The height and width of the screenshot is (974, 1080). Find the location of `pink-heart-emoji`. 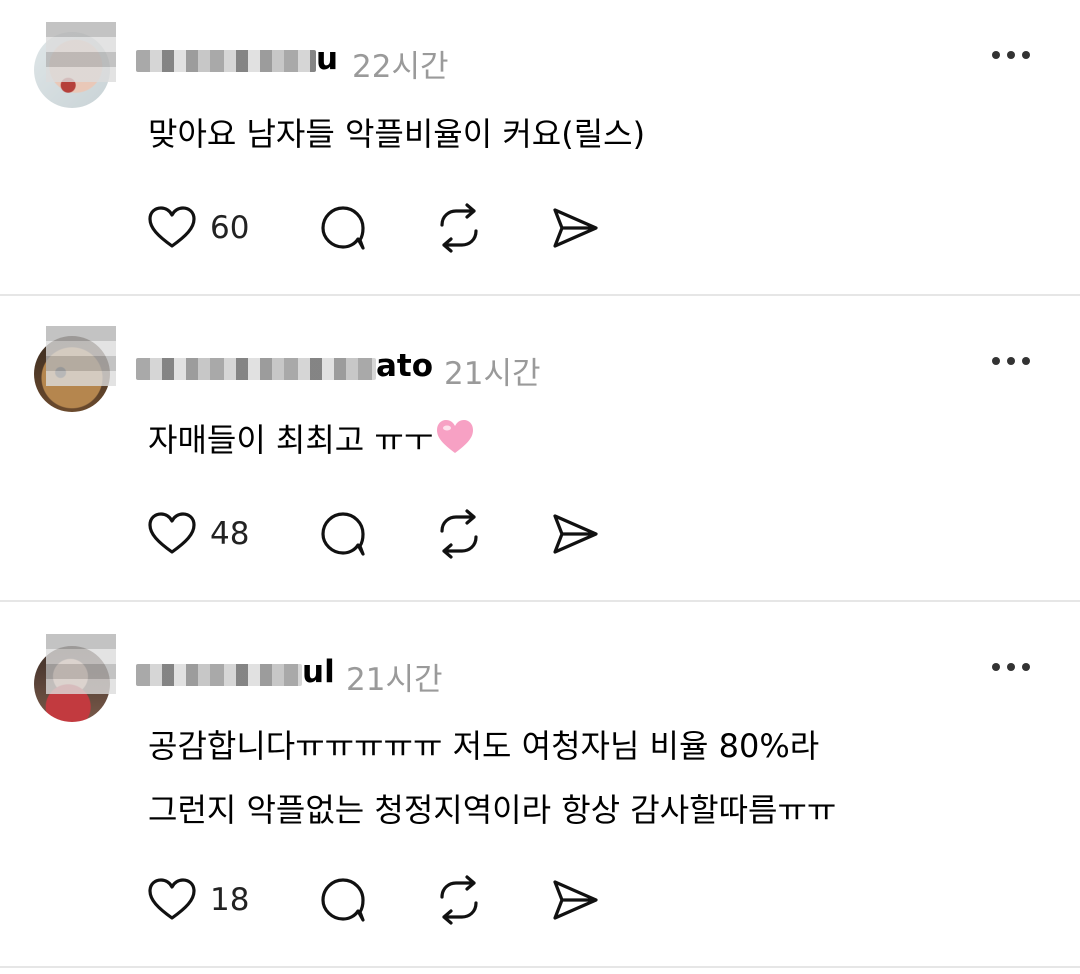

pink-heart-emoji is located at coordinates (455, 436).